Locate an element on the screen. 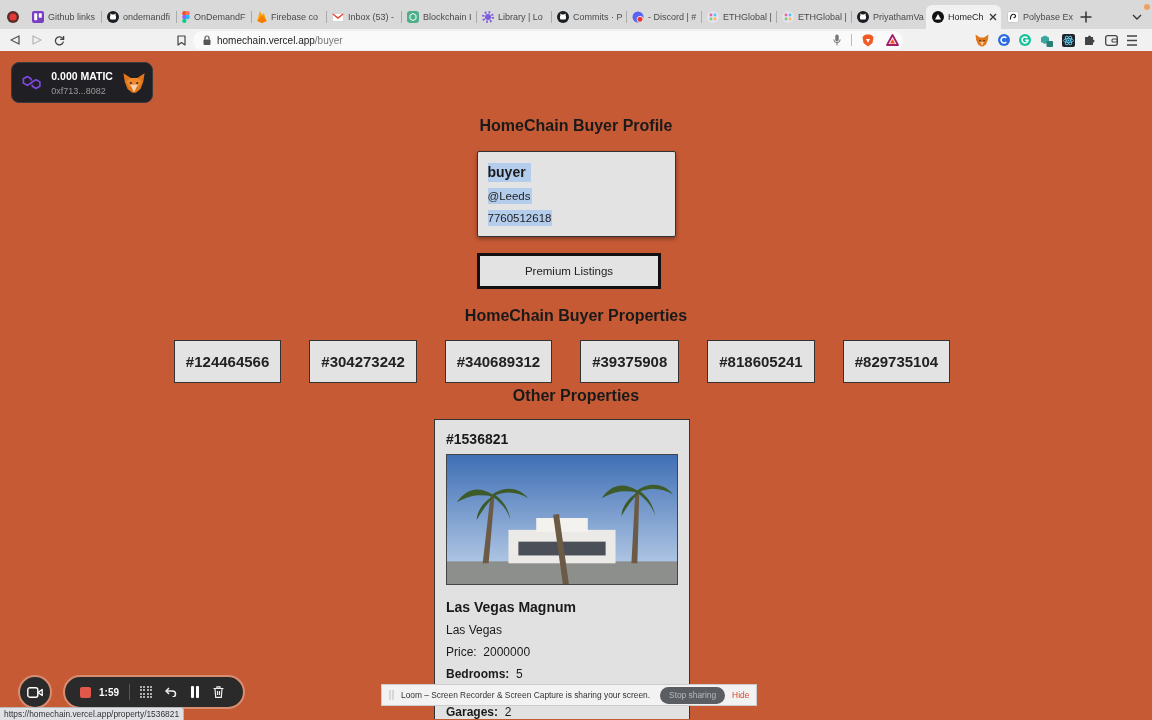 This screenshot has width=1152, height=720. property-id-tile: #304273242 is located at coordinates (363, 361).